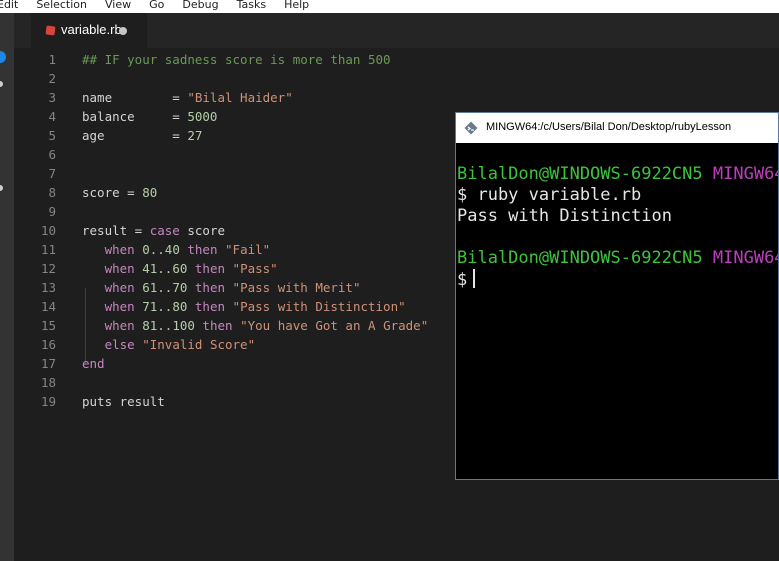 The image size is (779, 561). I want to click on code-text: when 41..60 then "Pass", so click(180, 268).